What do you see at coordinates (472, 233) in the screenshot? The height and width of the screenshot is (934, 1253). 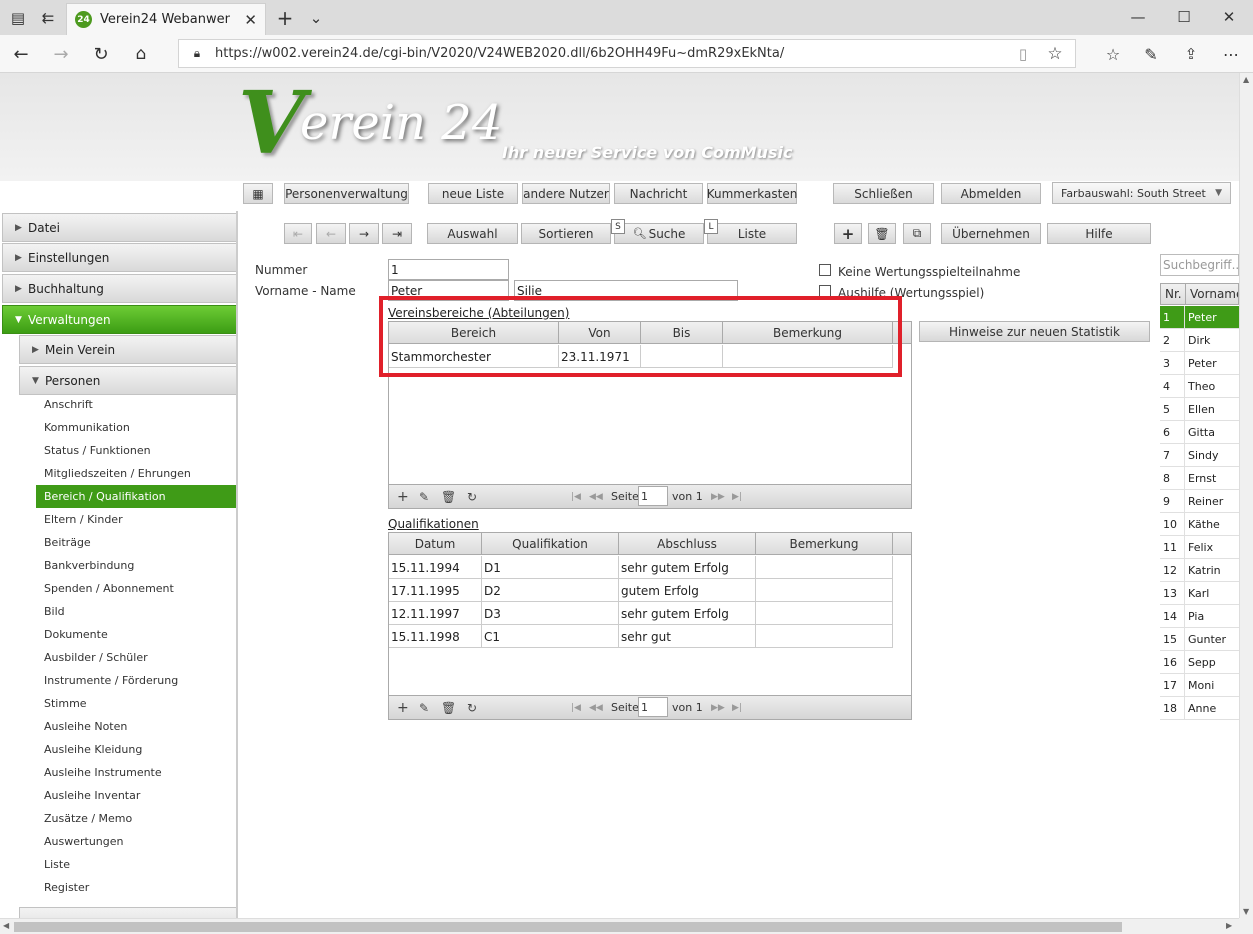 I see `auswahl-button: Auswahl` at bounding box center [472, 233].